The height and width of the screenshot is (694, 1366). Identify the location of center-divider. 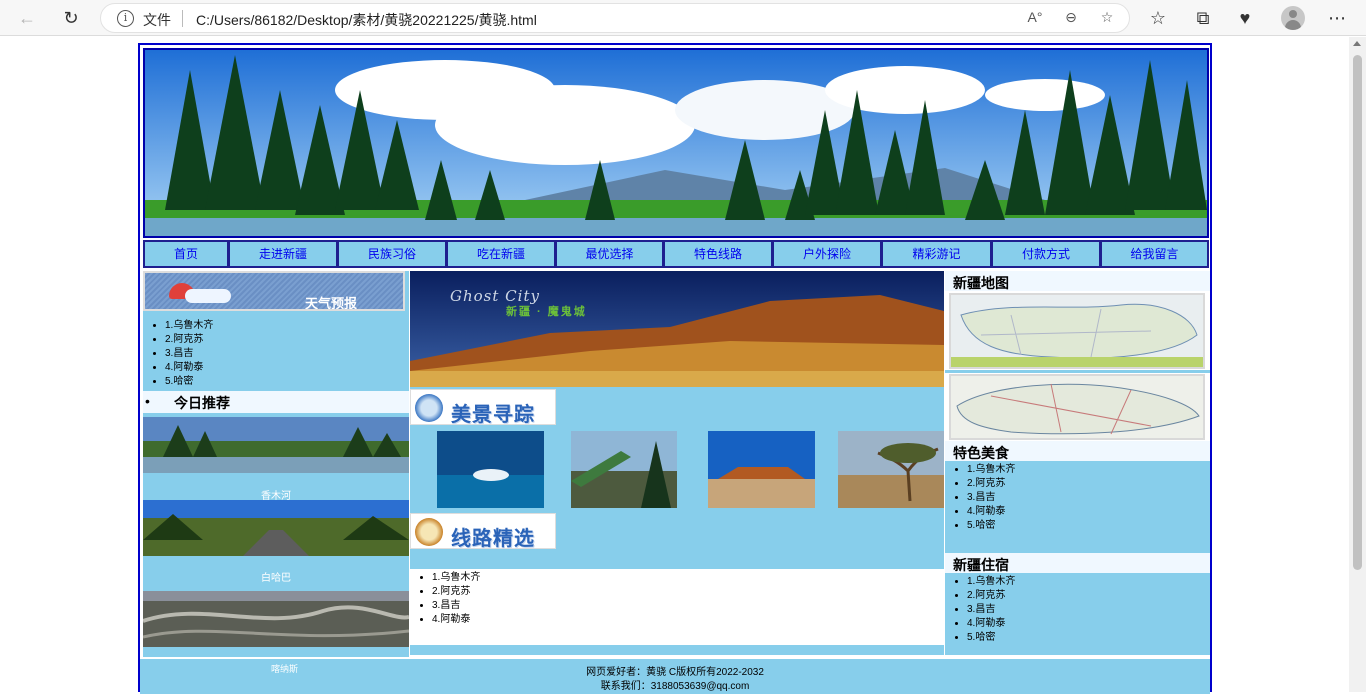
(677, 650).